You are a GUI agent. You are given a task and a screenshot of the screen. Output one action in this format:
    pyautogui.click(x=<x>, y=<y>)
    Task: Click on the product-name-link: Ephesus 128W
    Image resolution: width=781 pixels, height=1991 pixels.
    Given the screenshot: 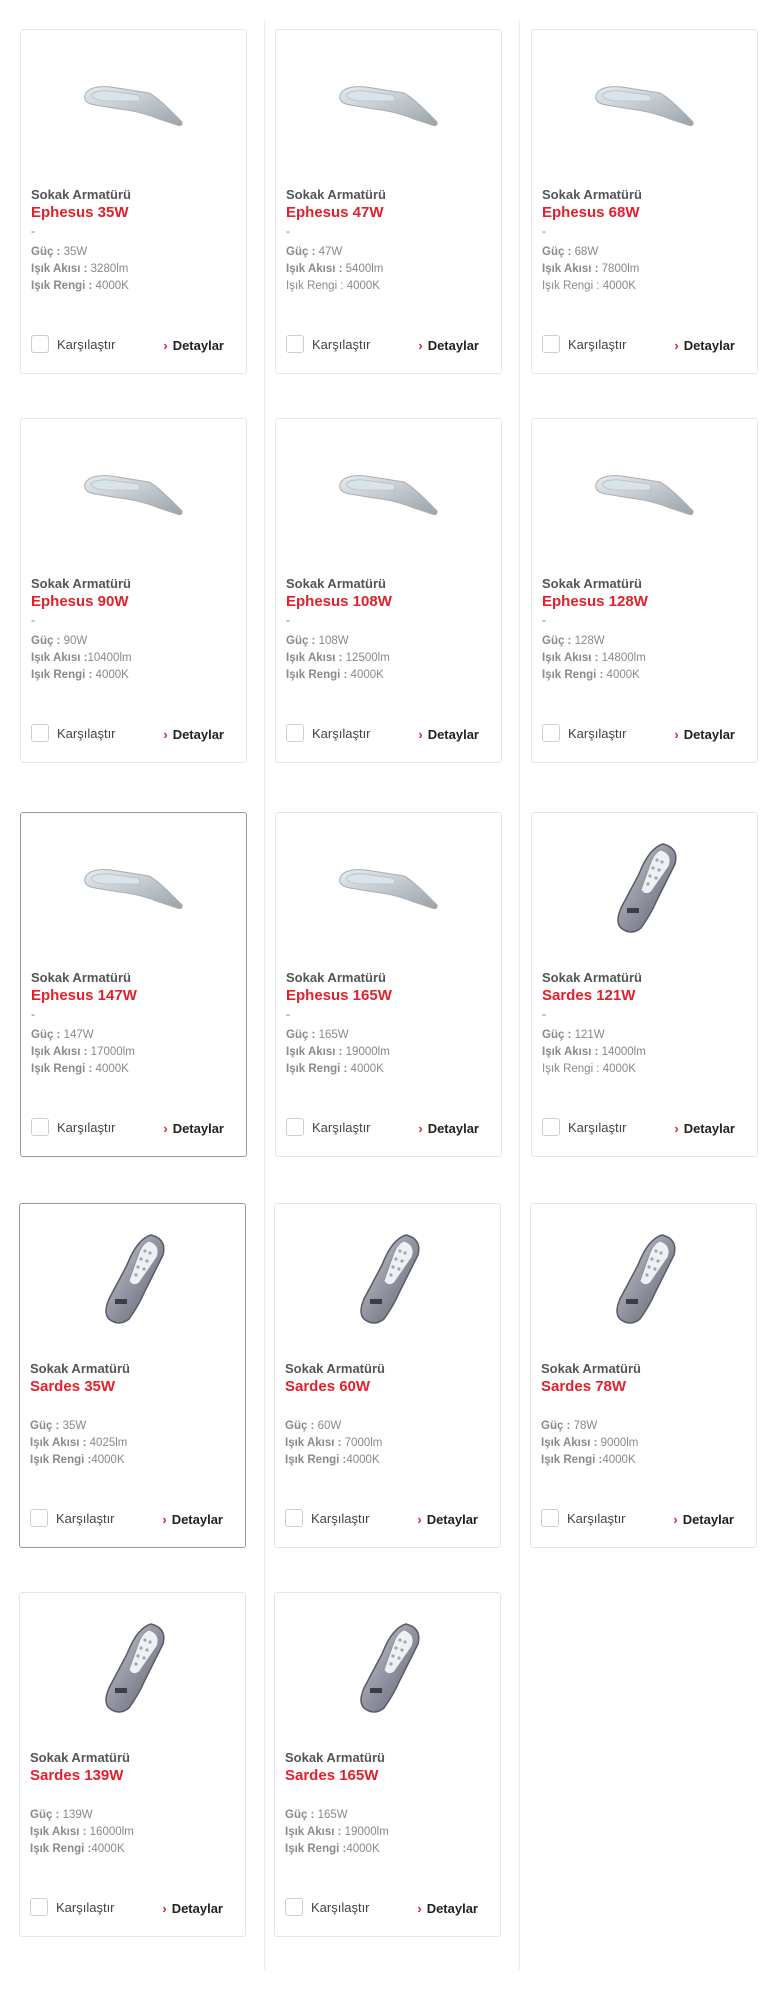 What is the action you would take?
    pyautogui.click(x=595, y=601)
    